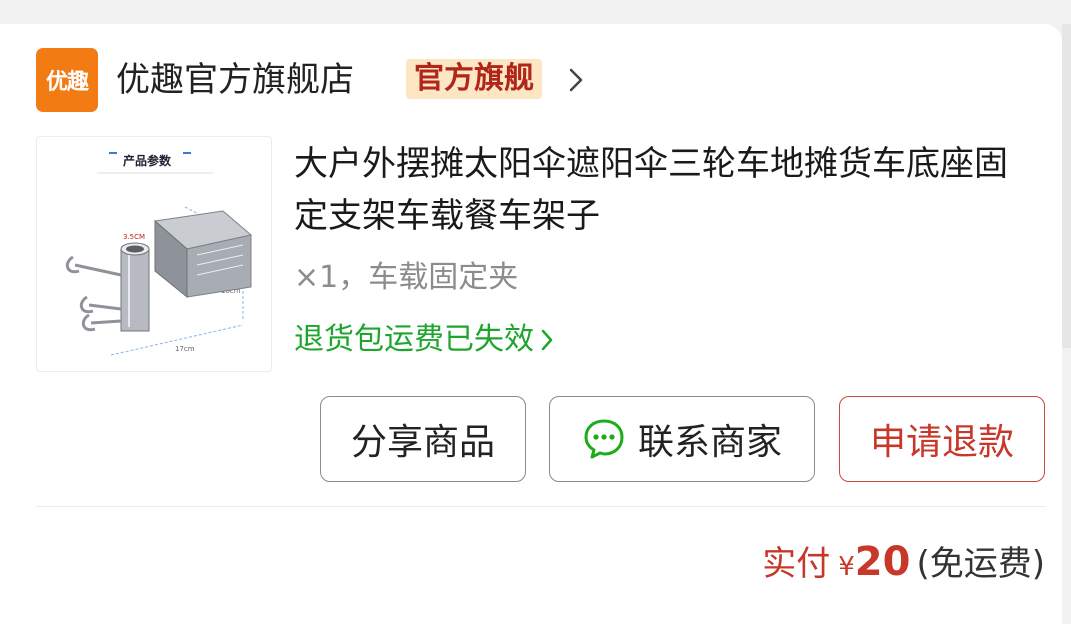 Image resolution: width=1071 pixels, height=624 pixels. I want to click on contact-button-label: 联系商家, so click(709, 442).